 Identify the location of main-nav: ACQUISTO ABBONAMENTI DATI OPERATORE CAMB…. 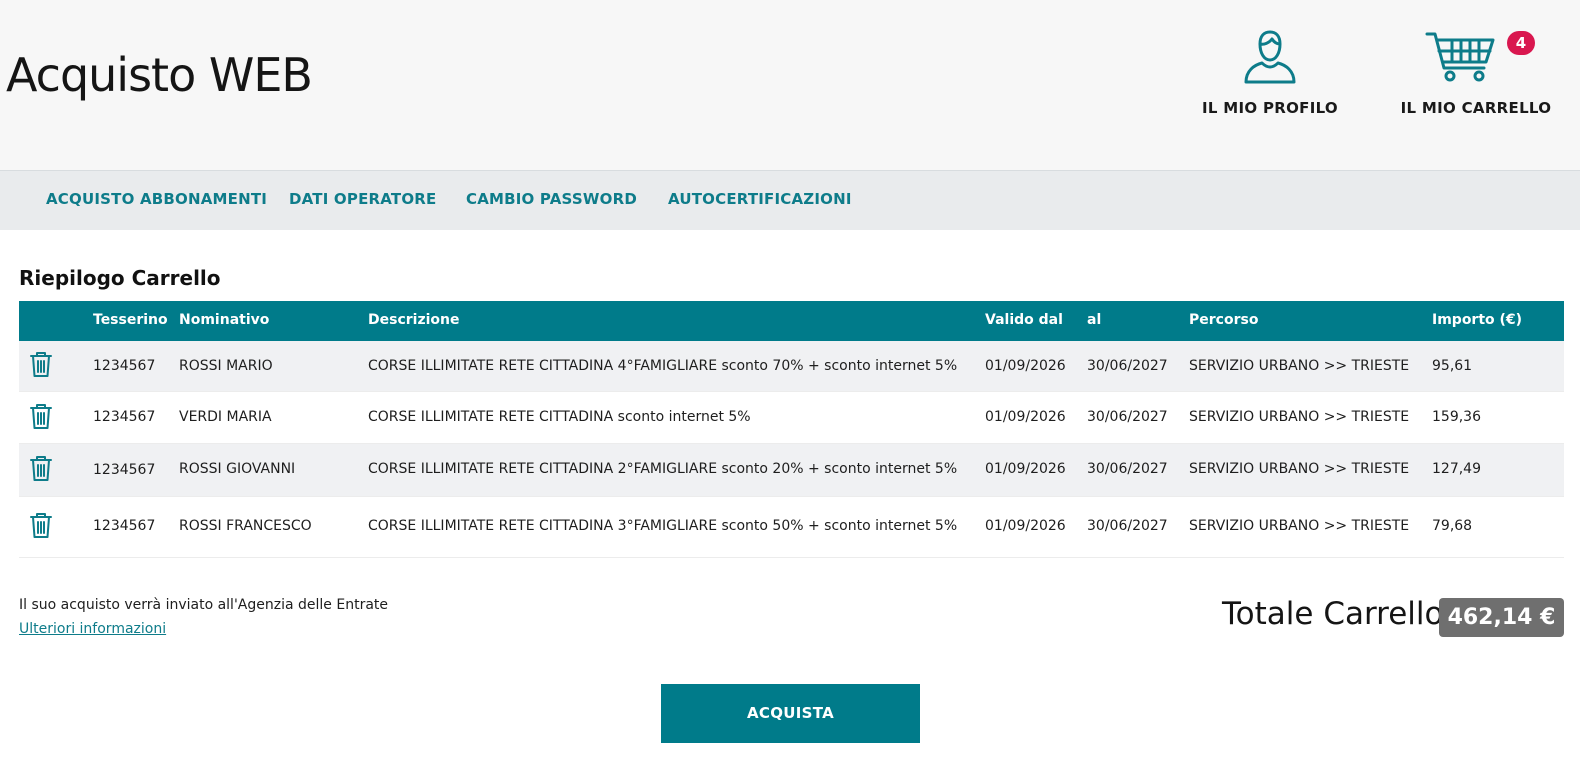
(790, 200).